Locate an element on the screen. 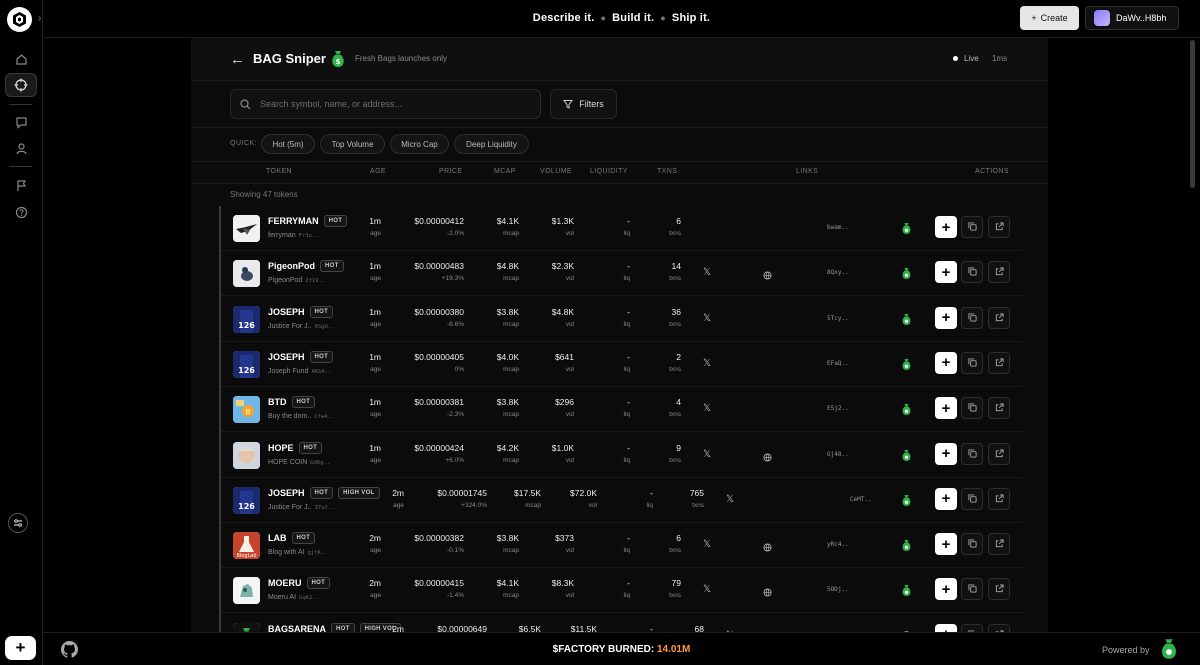 The width and height of the screenshot is (1200, 665). chevron-right-icon: › is located at coordinates (39, 18).